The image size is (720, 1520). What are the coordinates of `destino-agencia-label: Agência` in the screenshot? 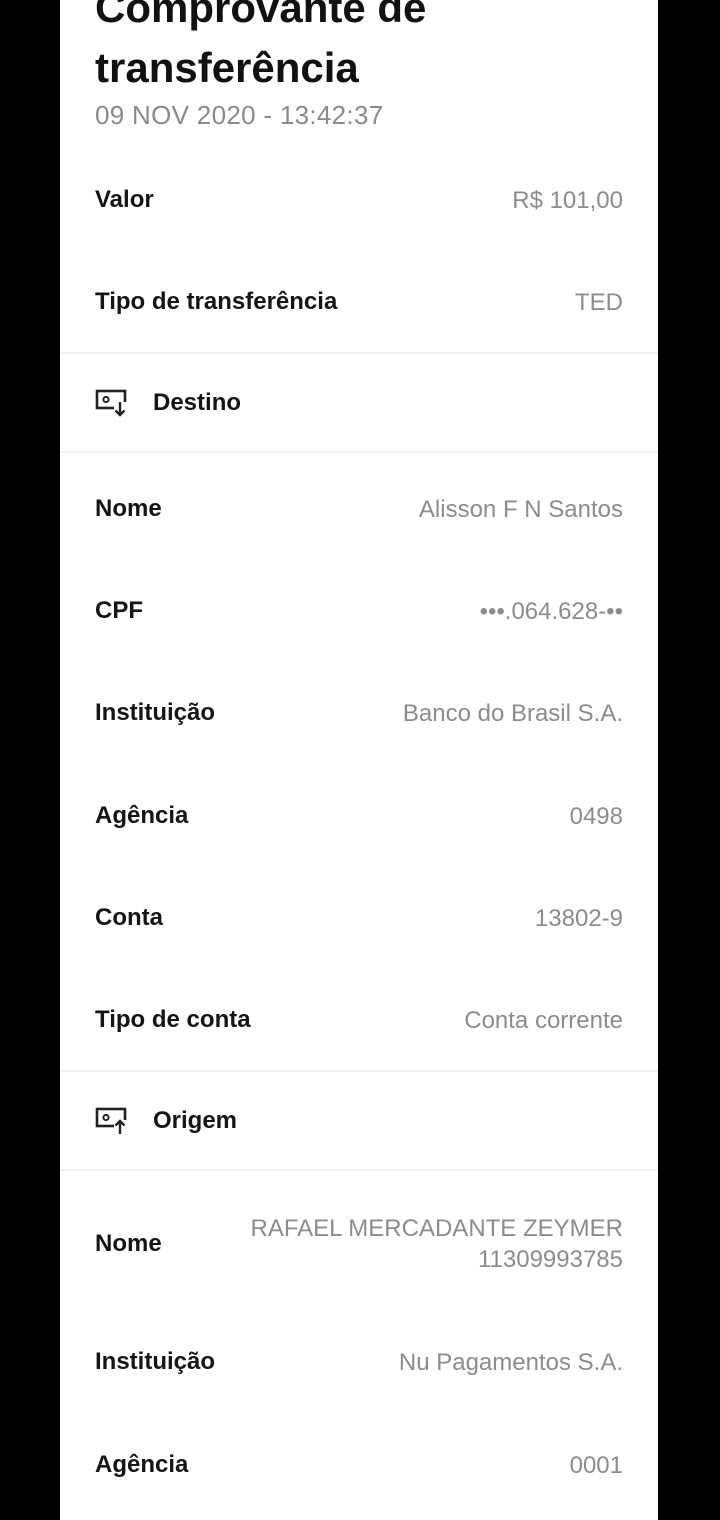 It's located at (142, 815).